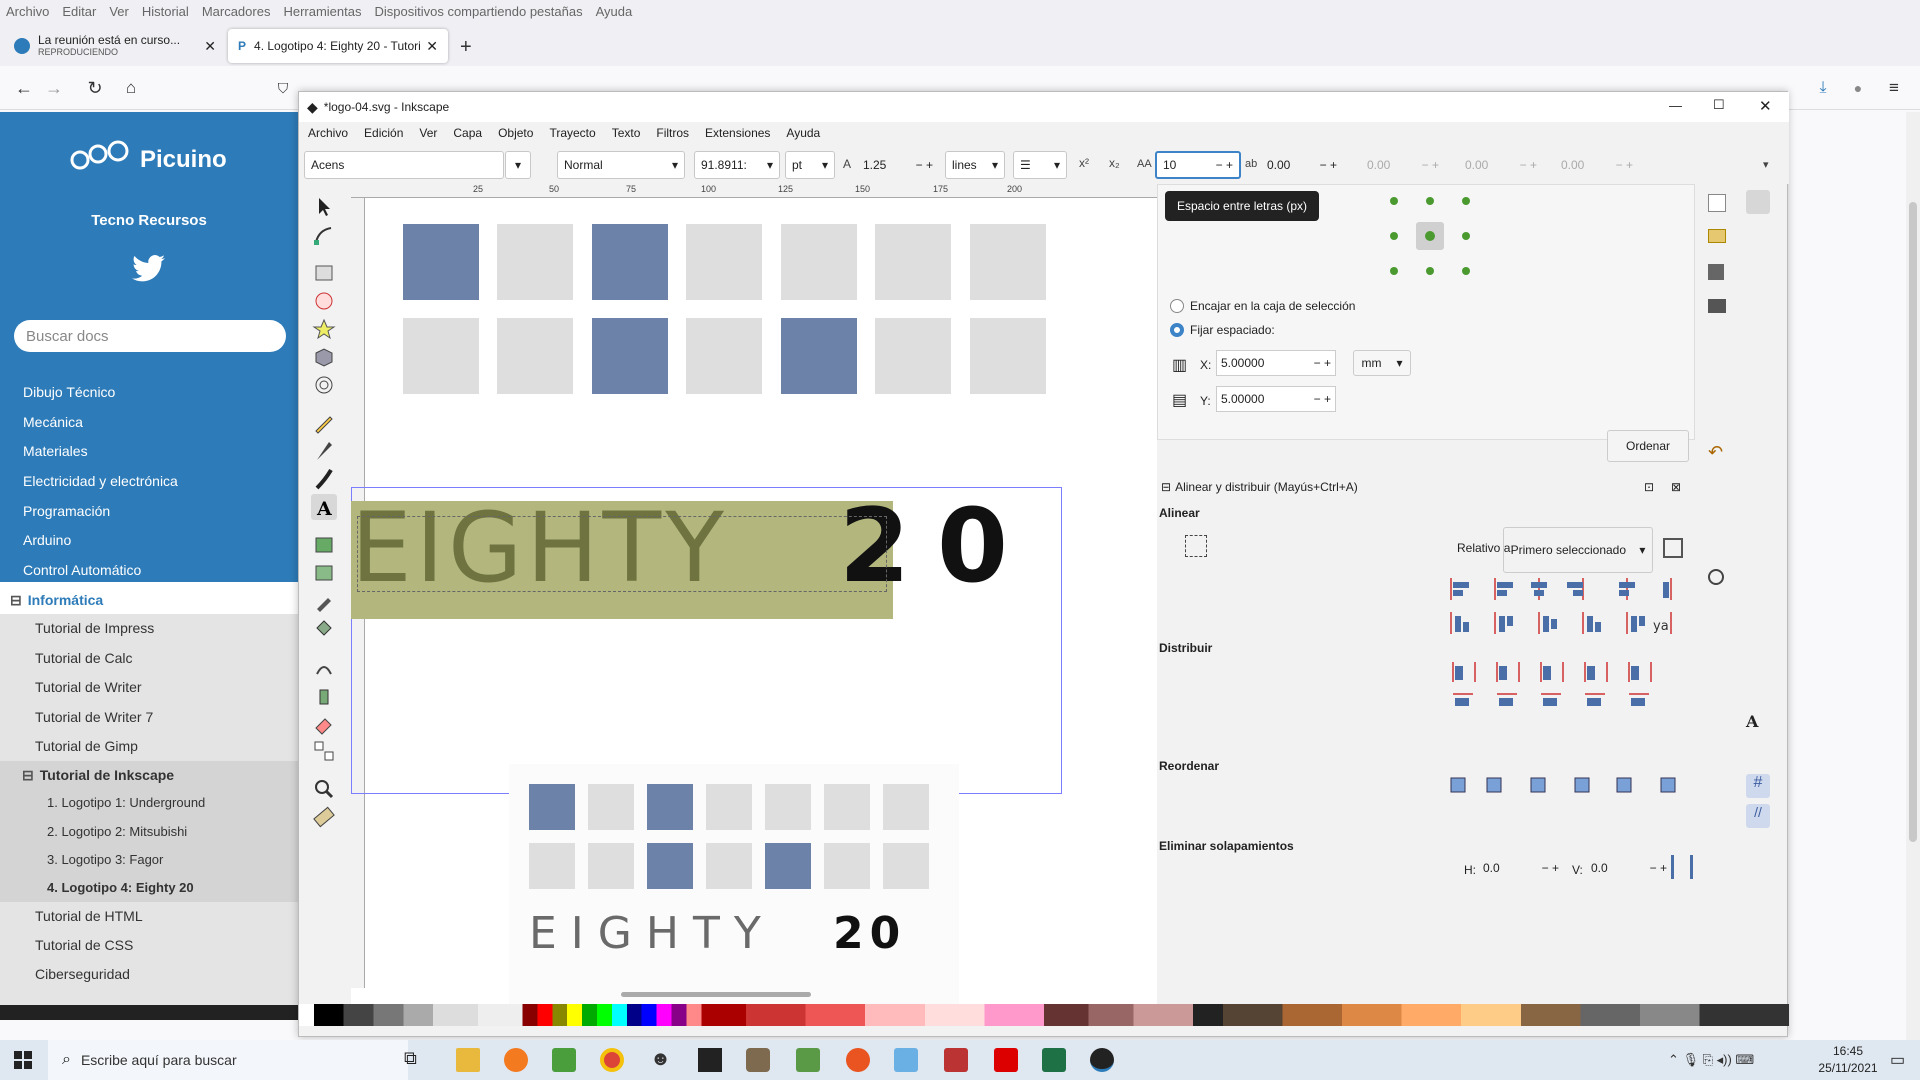 The width and height of the screenshot is (1920, 1080). What do you see at coordinates (737, 133) in the screenshot?
I see `ink-menu-extensiones: Extensiones` at bounding box center [737, 133].